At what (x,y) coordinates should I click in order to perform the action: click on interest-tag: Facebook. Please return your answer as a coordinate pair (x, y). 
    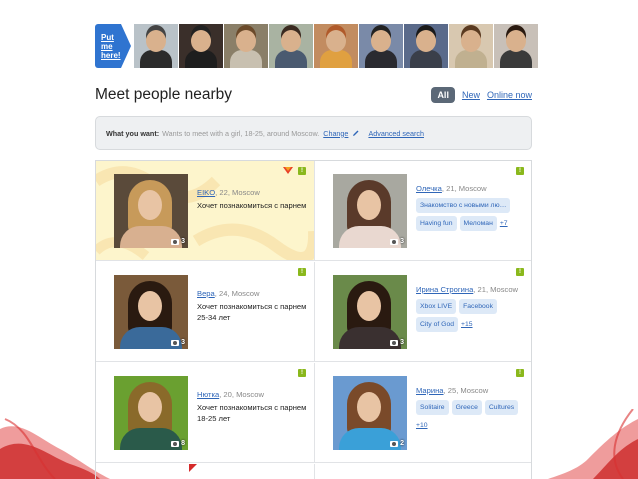
    Looking at the image, I should click on (478, 306).